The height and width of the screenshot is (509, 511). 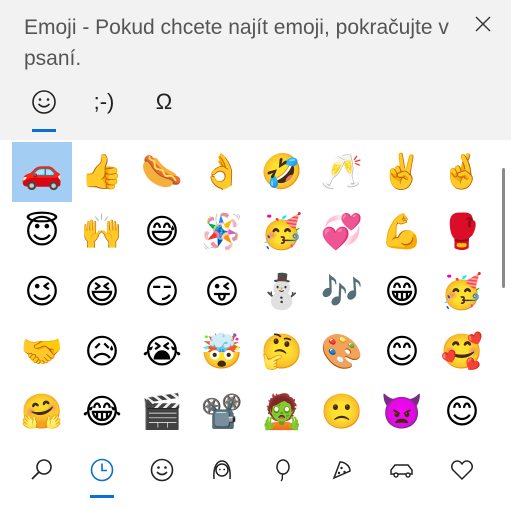 I want to click on category-food, so click(x=342, y=470).